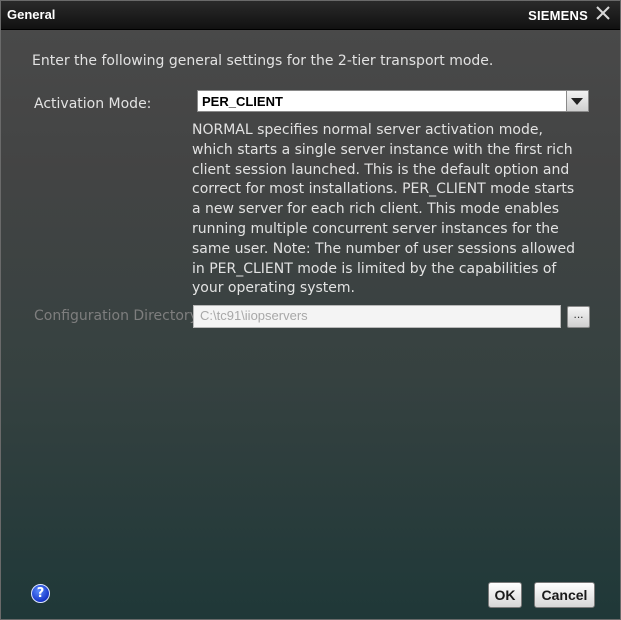  Describe the element at coordinates (31, 14) in the screenshot. I see `window-title: General` at that location.